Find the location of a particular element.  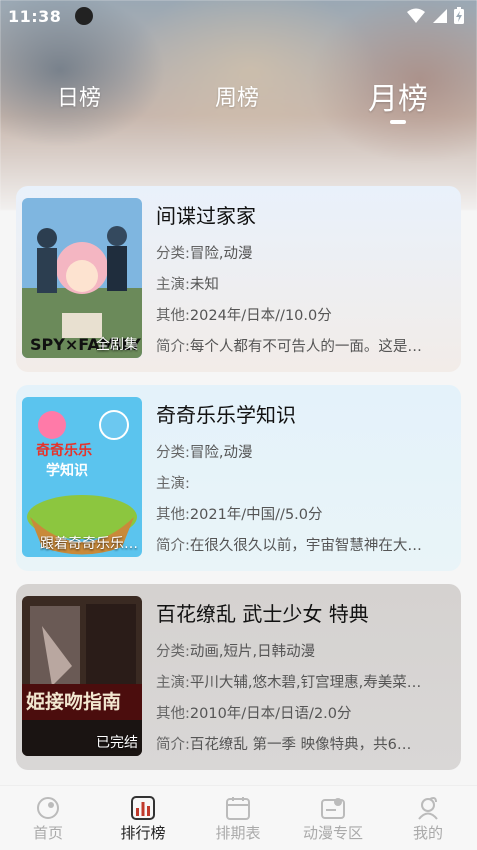

clock: 11:38 is located at coordinates (35, 16).